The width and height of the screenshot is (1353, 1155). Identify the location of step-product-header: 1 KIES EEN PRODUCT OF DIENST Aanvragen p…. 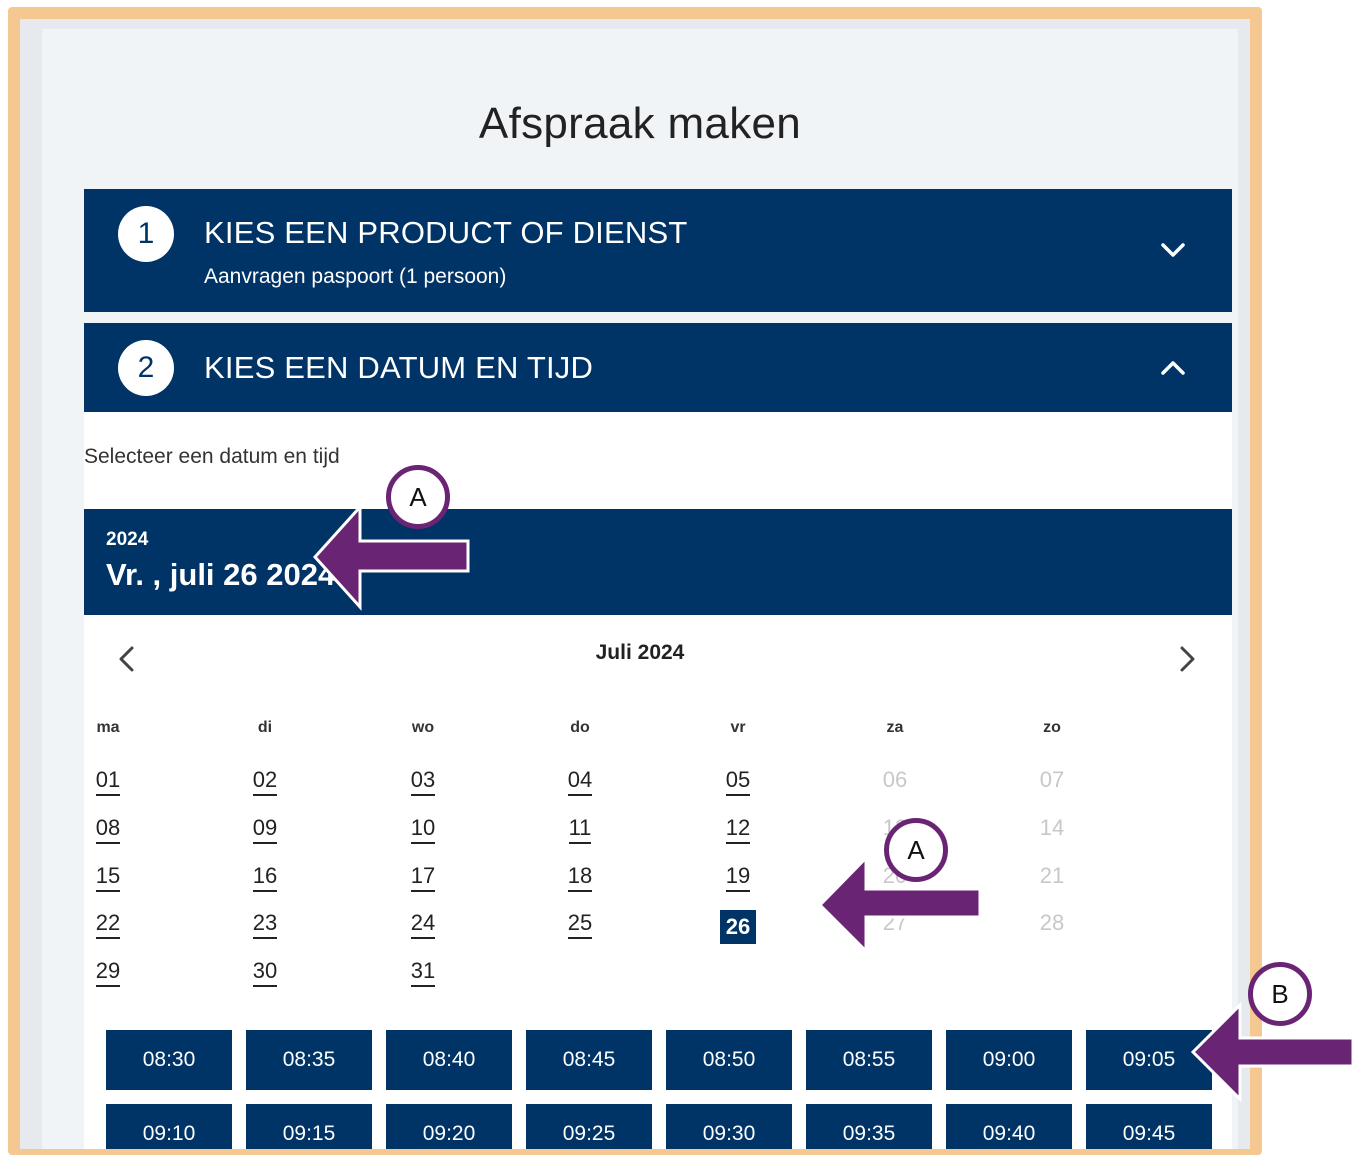
(658, 250).